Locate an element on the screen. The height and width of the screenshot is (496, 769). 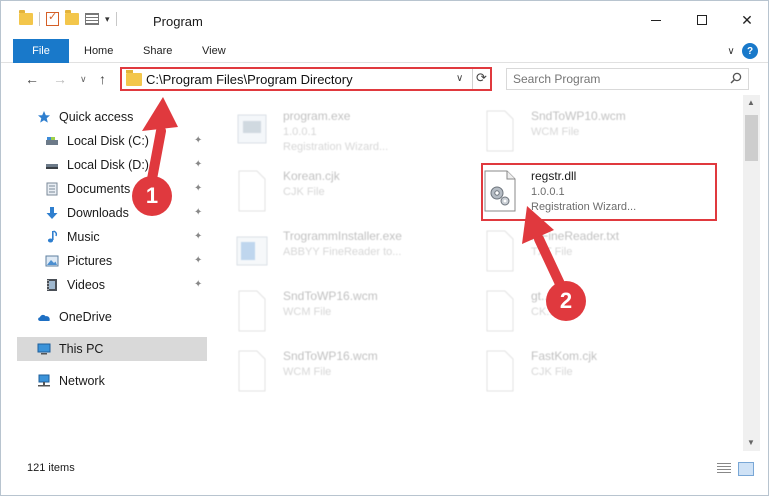
arrow-1-head is located at coordinates (160, 114).